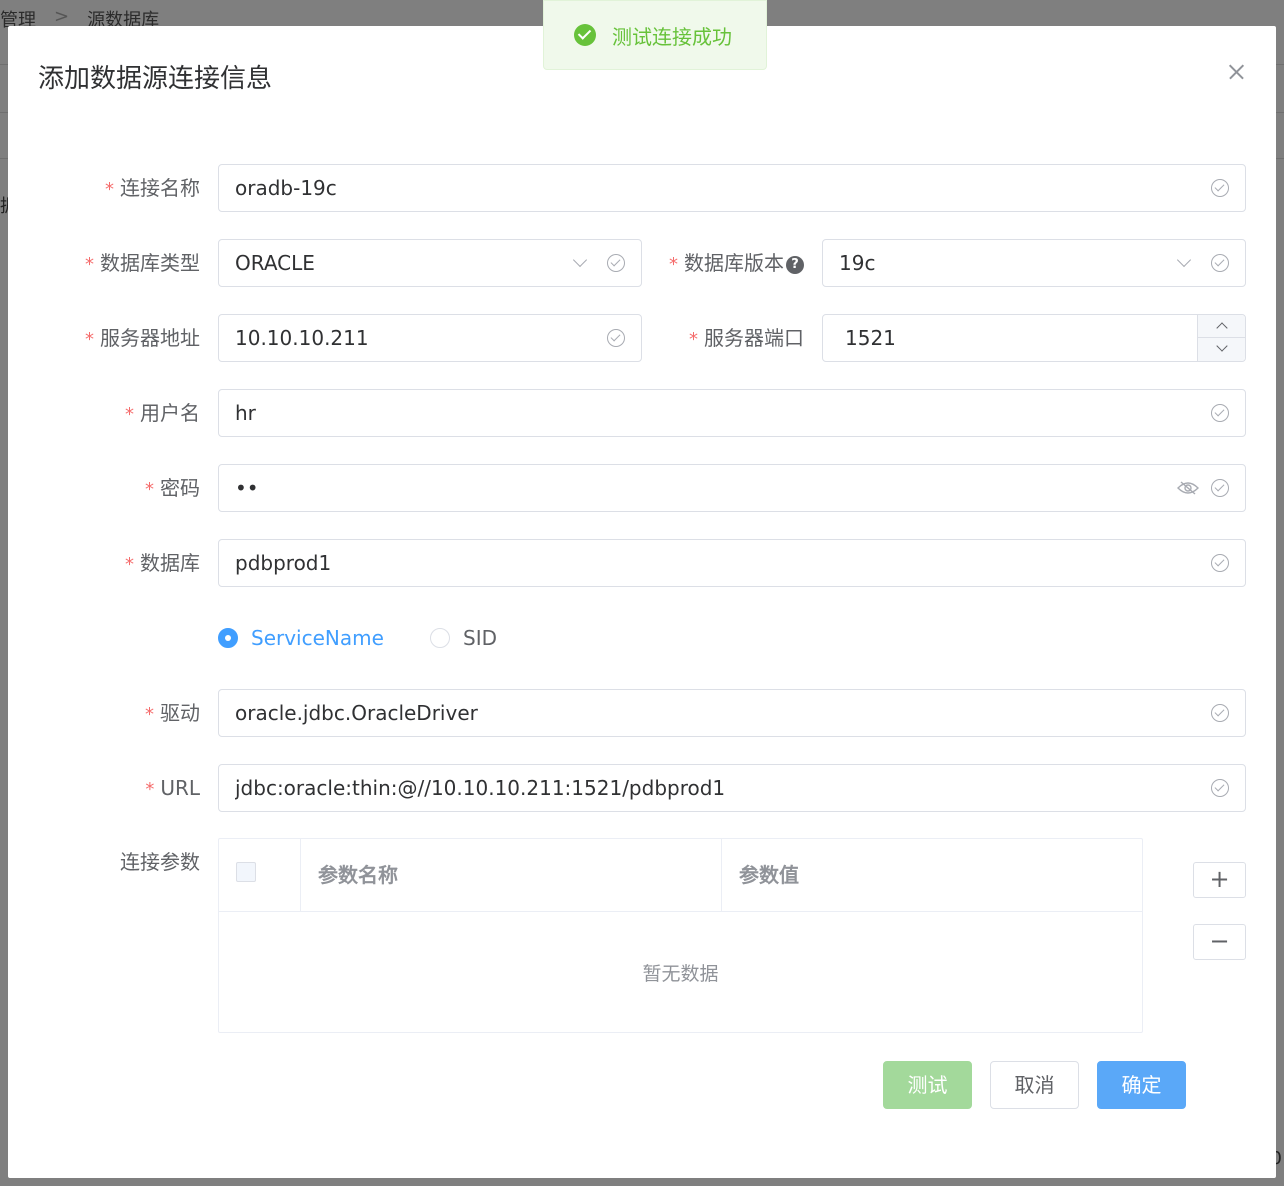 The image size is (1284, 1186). What do you see at coordinates (732, 413) in the screenshot?
I see `username-input: hr` at bounding box center [732, 413].